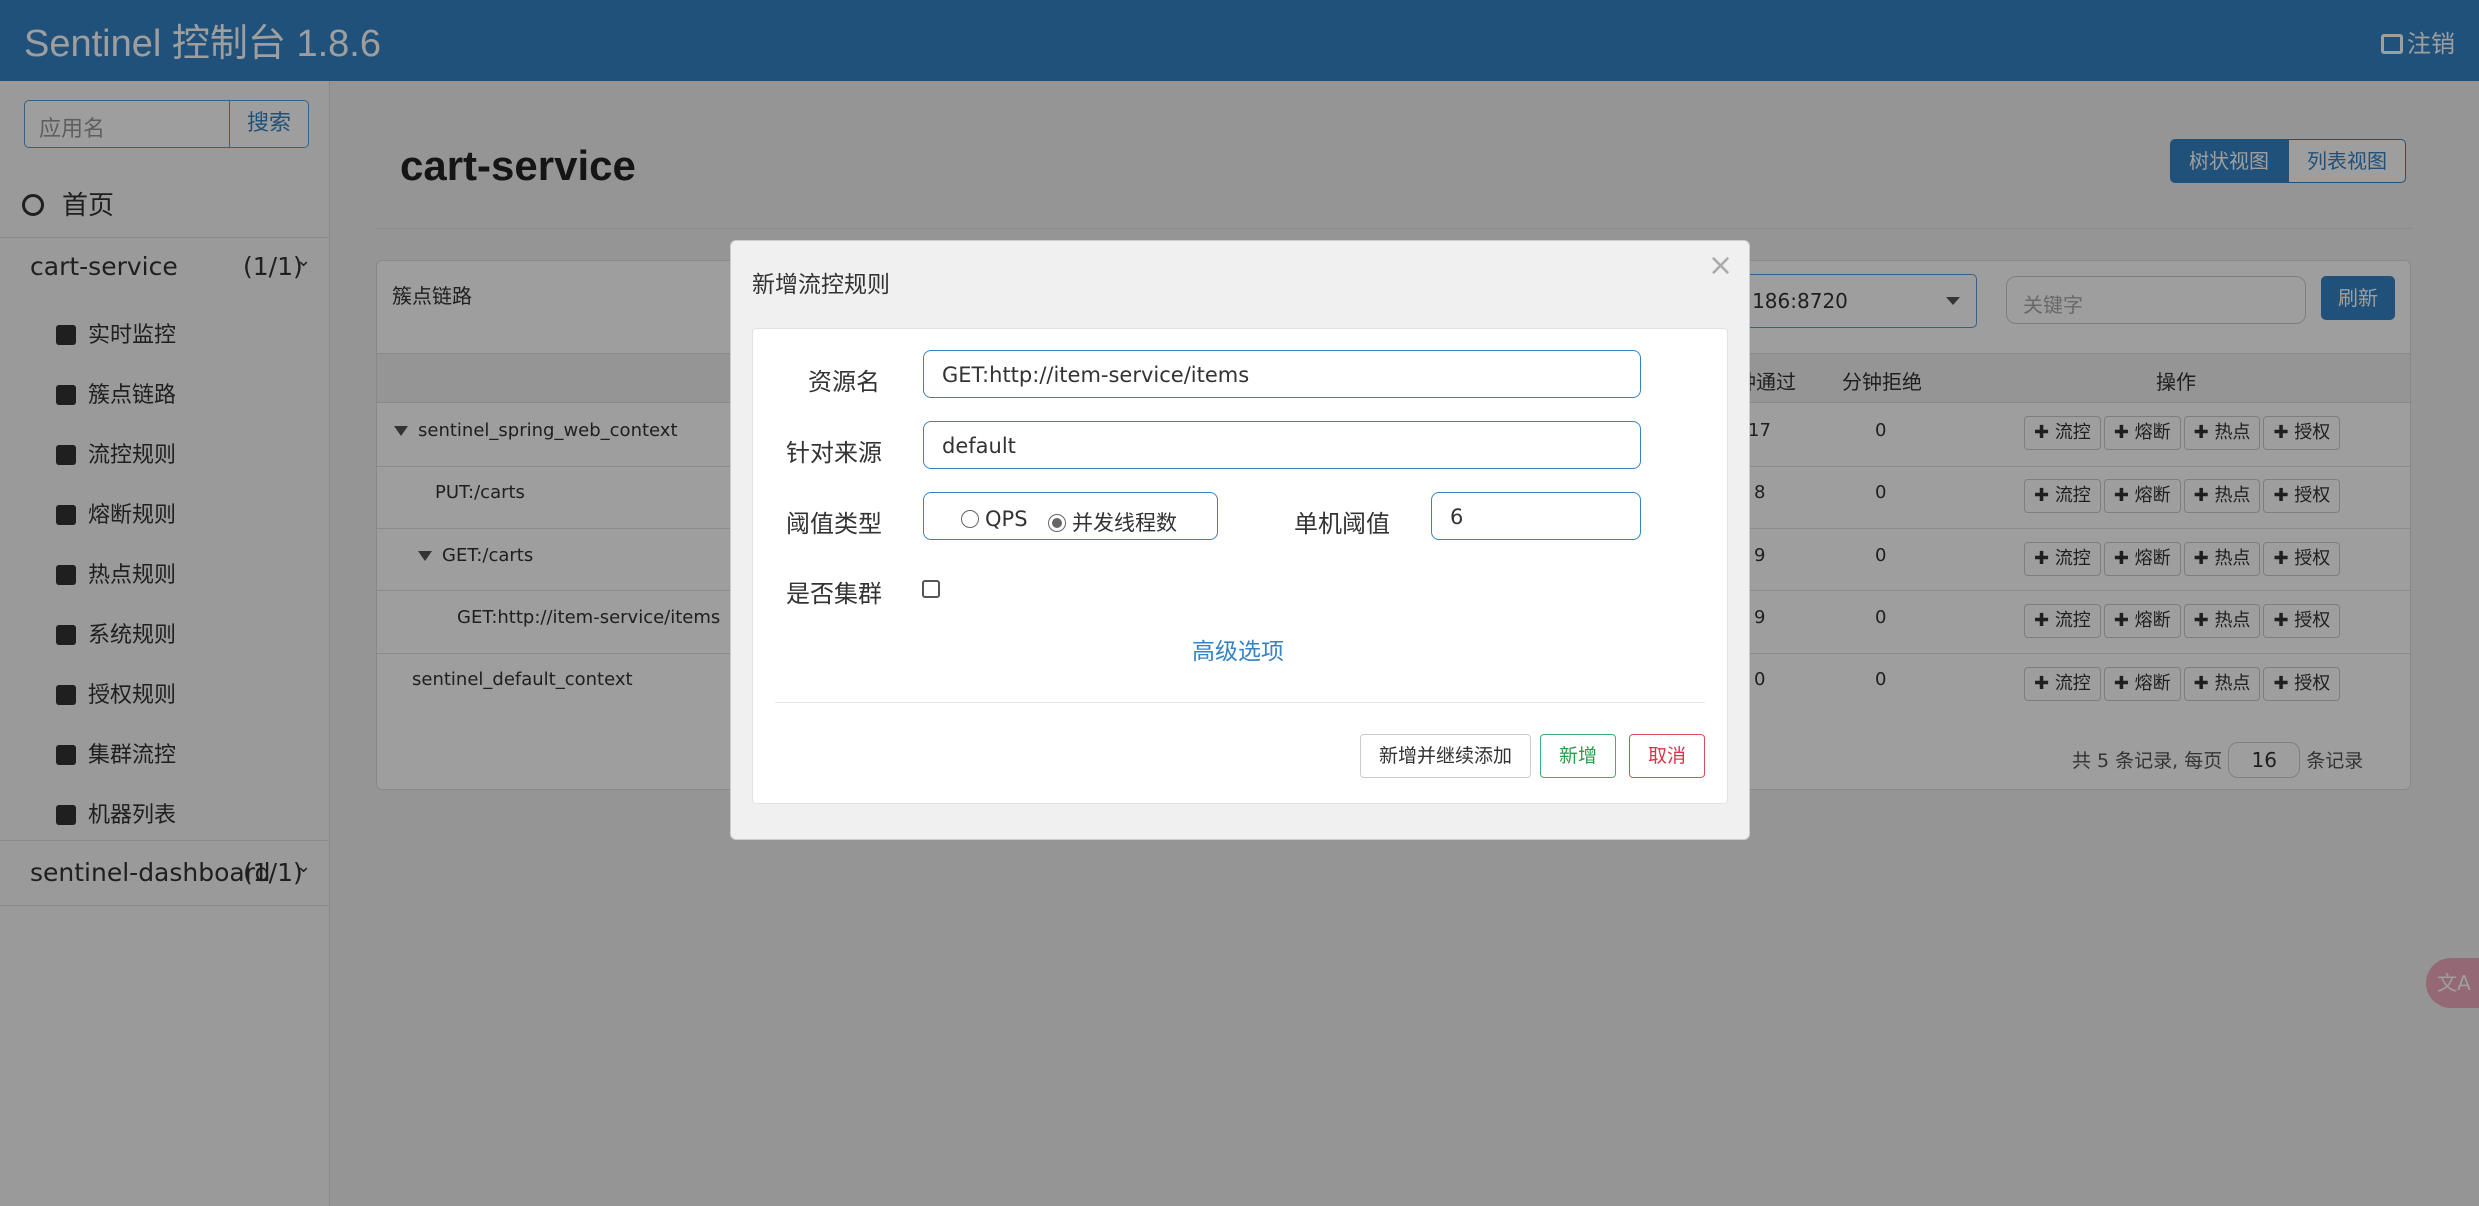 This screenshot has height=1206, width=2479. I want to click on add-and-continue-button: 新增并继续添加, so click(1446, 756).